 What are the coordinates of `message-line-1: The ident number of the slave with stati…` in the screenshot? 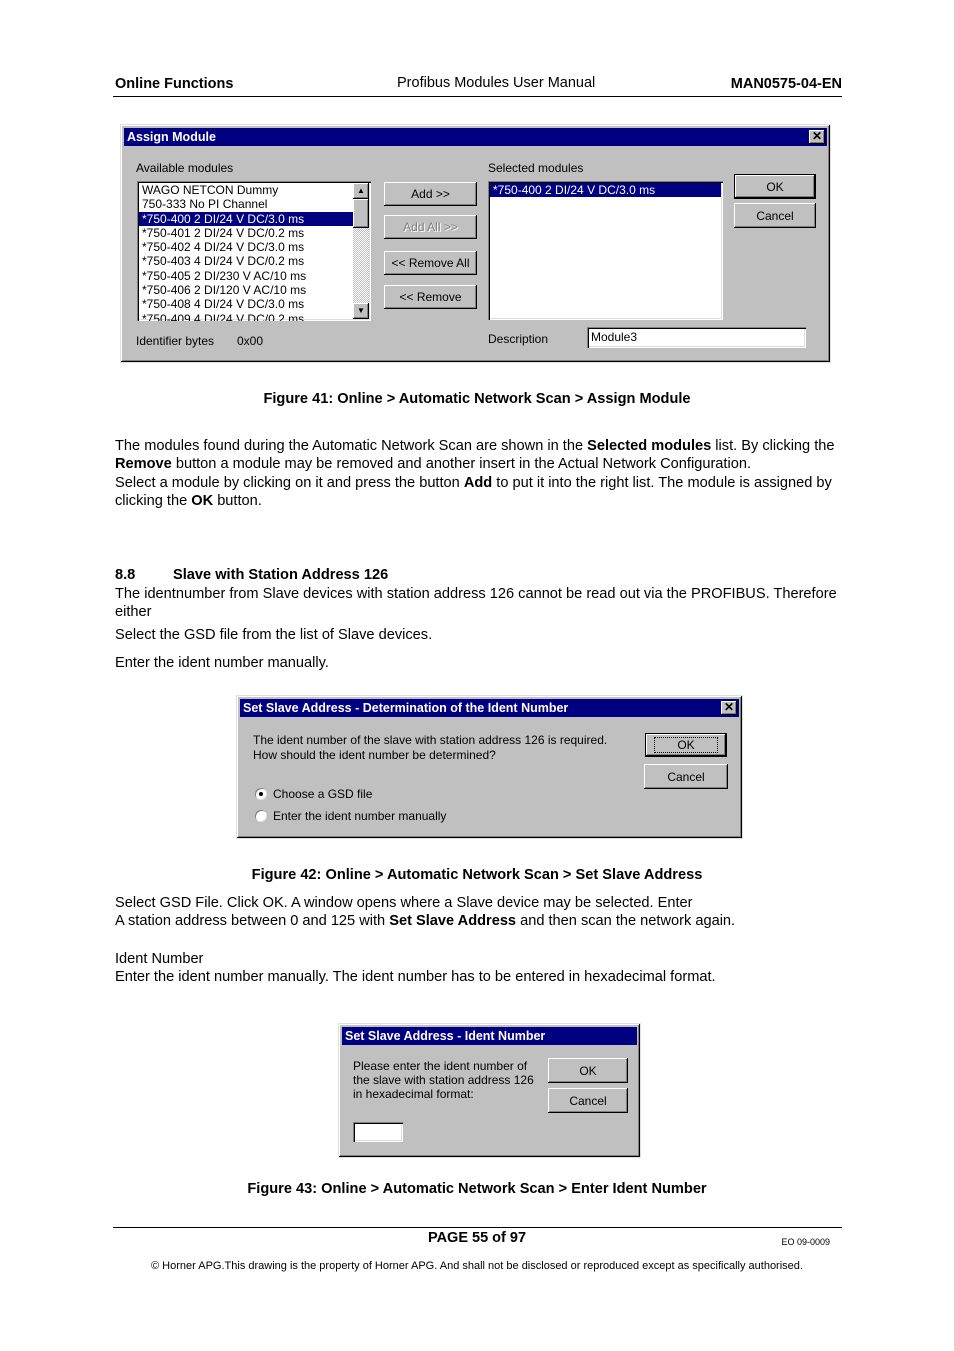 It's located at (430, 740).